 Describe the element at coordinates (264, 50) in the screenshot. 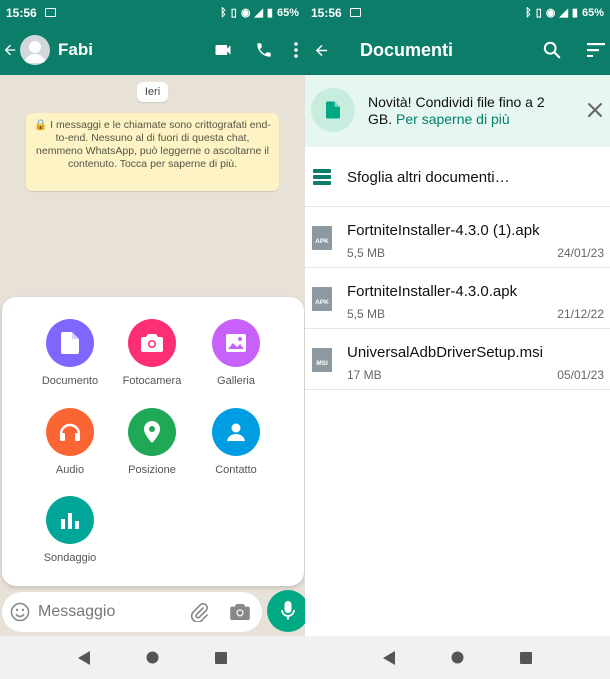

I see `phone-call-icon` at that location.